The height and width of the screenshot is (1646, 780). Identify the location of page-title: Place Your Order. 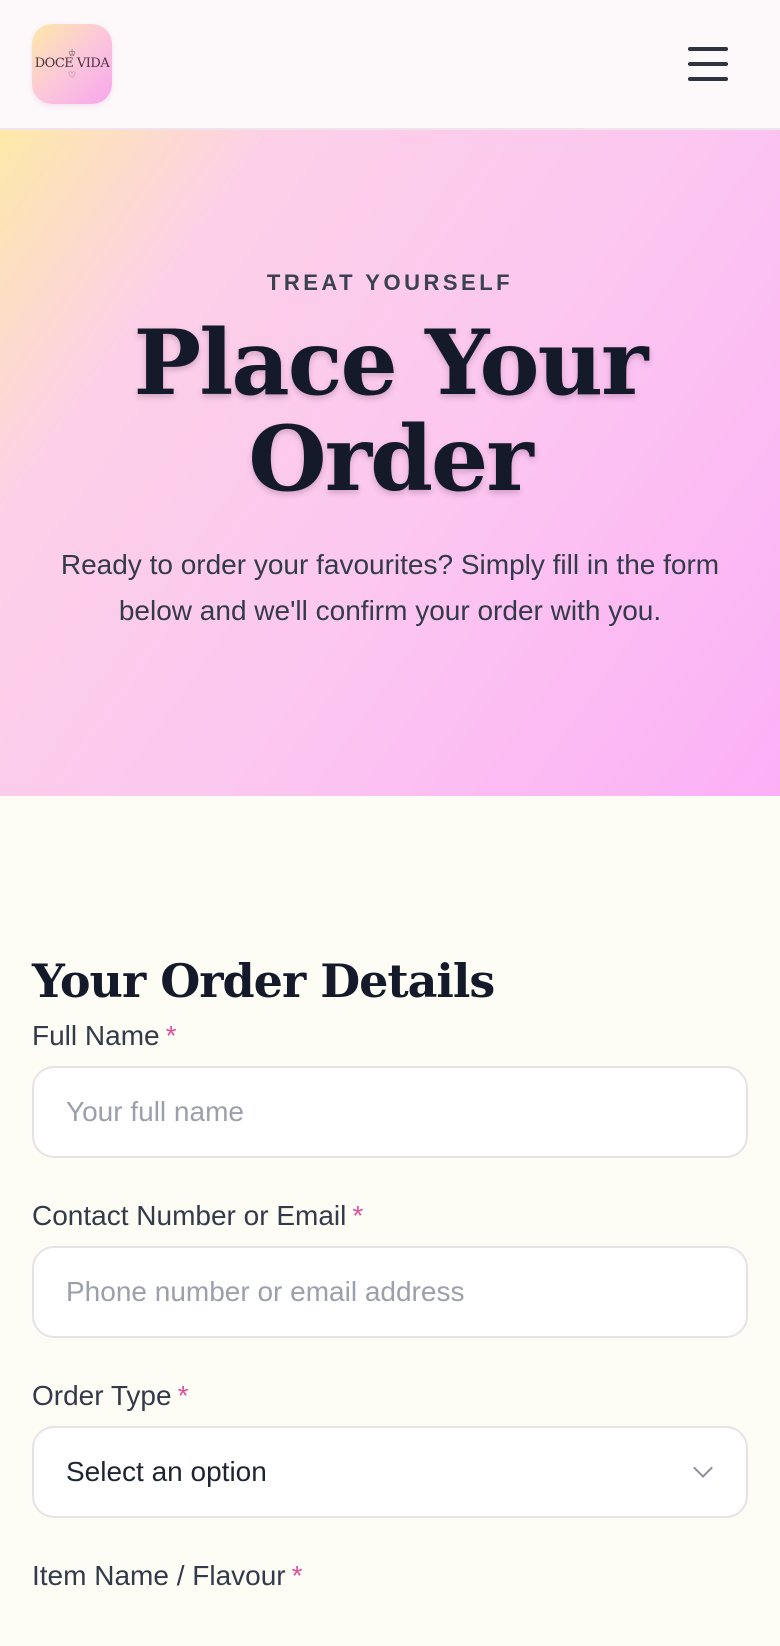
(391, 411).